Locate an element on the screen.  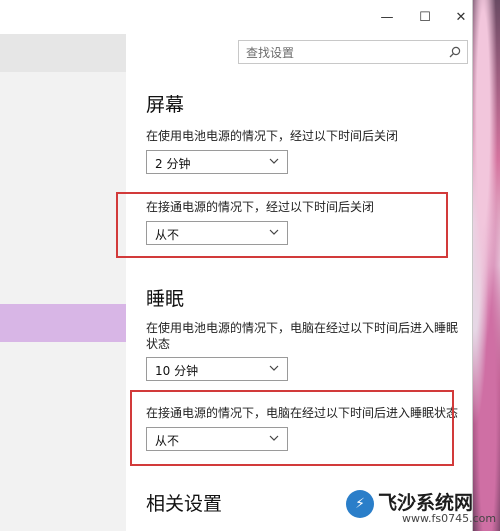
screen-battery-dropdown: 2 分钟 is located at coordinates (217, 162).